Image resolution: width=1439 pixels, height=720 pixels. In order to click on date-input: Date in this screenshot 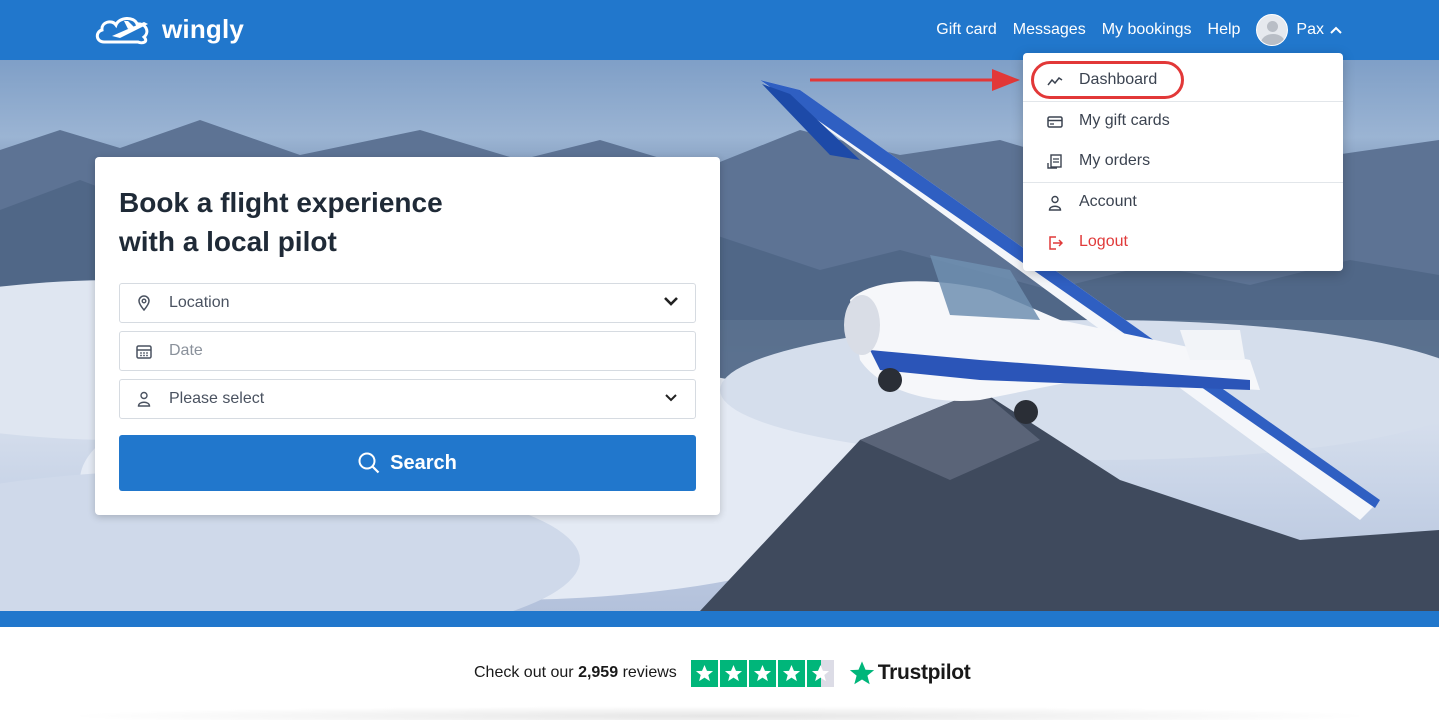, I will do `click(407, 351)`.